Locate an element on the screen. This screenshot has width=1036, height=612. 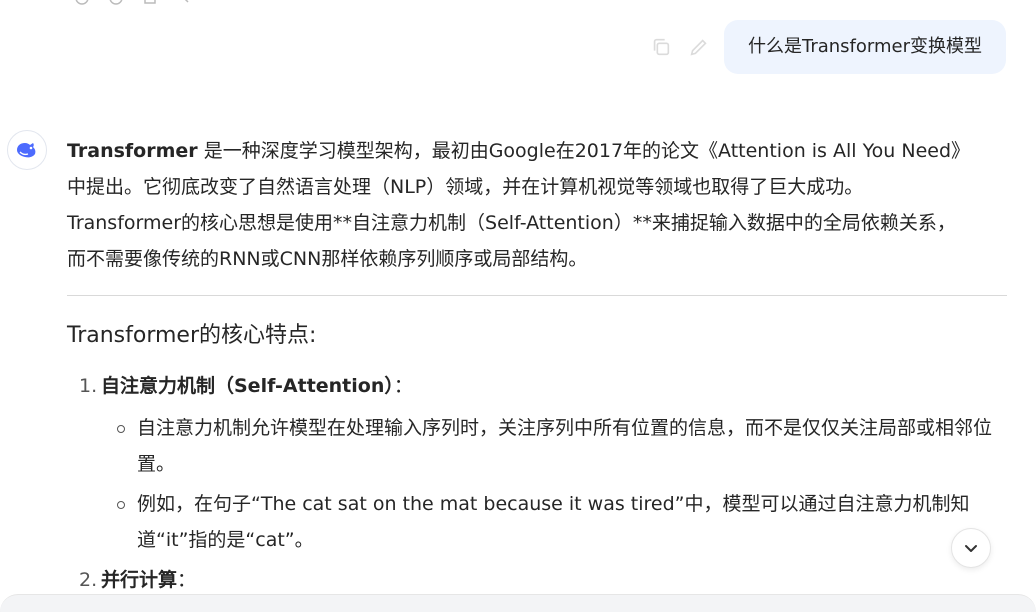
chevron-down-icon is located at coordinates (971, 548).